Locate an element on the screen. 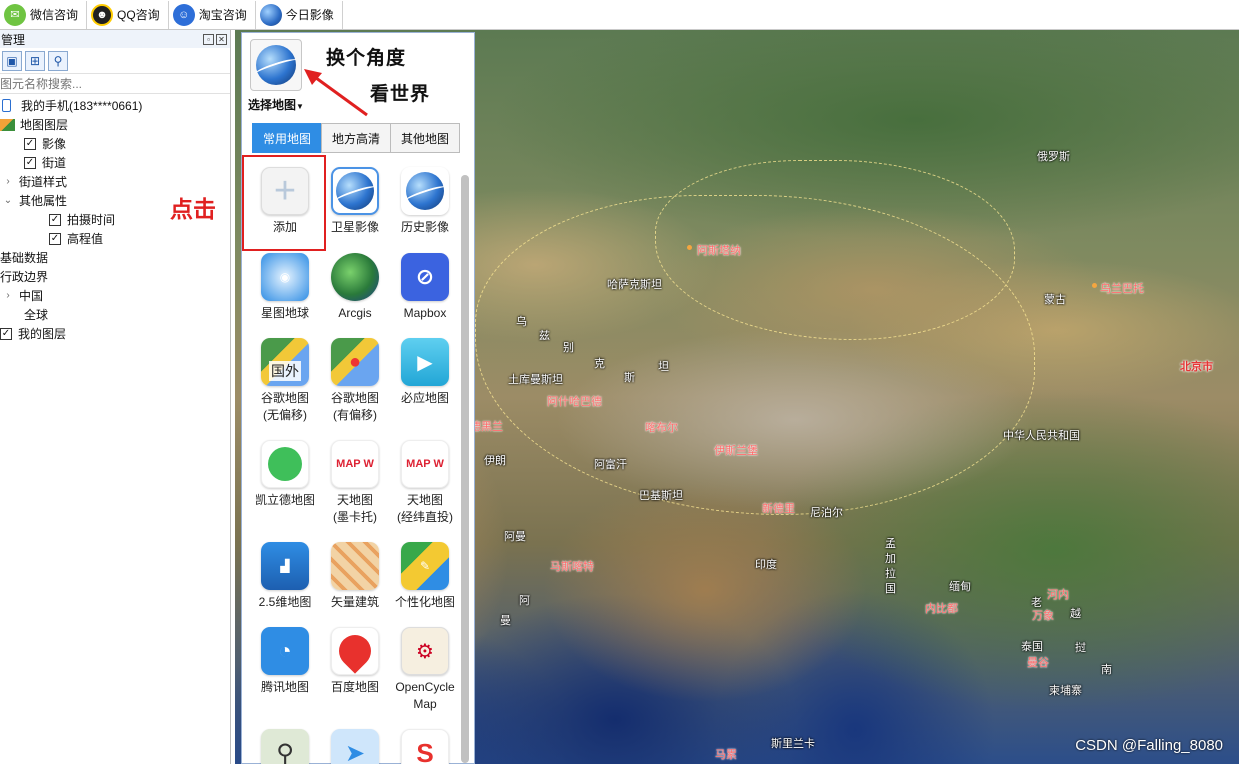 This screenshot has height=764, width=1239. checkbox-imagery: ✓ is located at coordinates (30, 143).